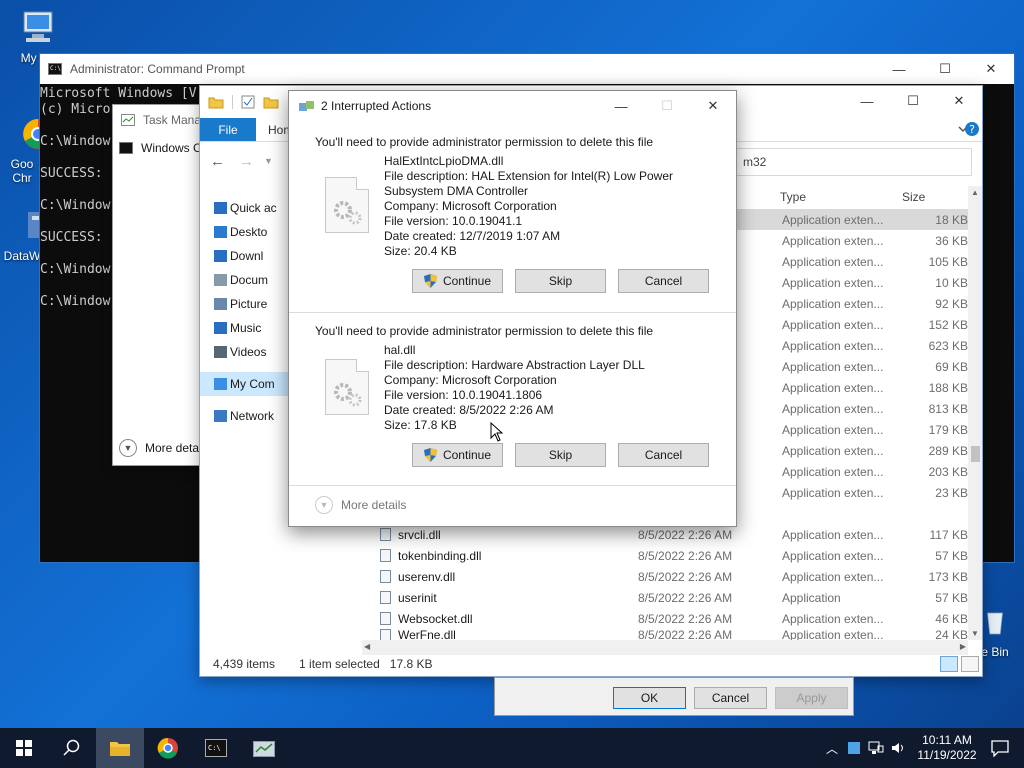 The height and width of the screenshot is (768, 1024). Describe the element at coordinates (456, 191) in the screenshot. I see `file-description-cont: Subsystem DMA Controller` at that location.